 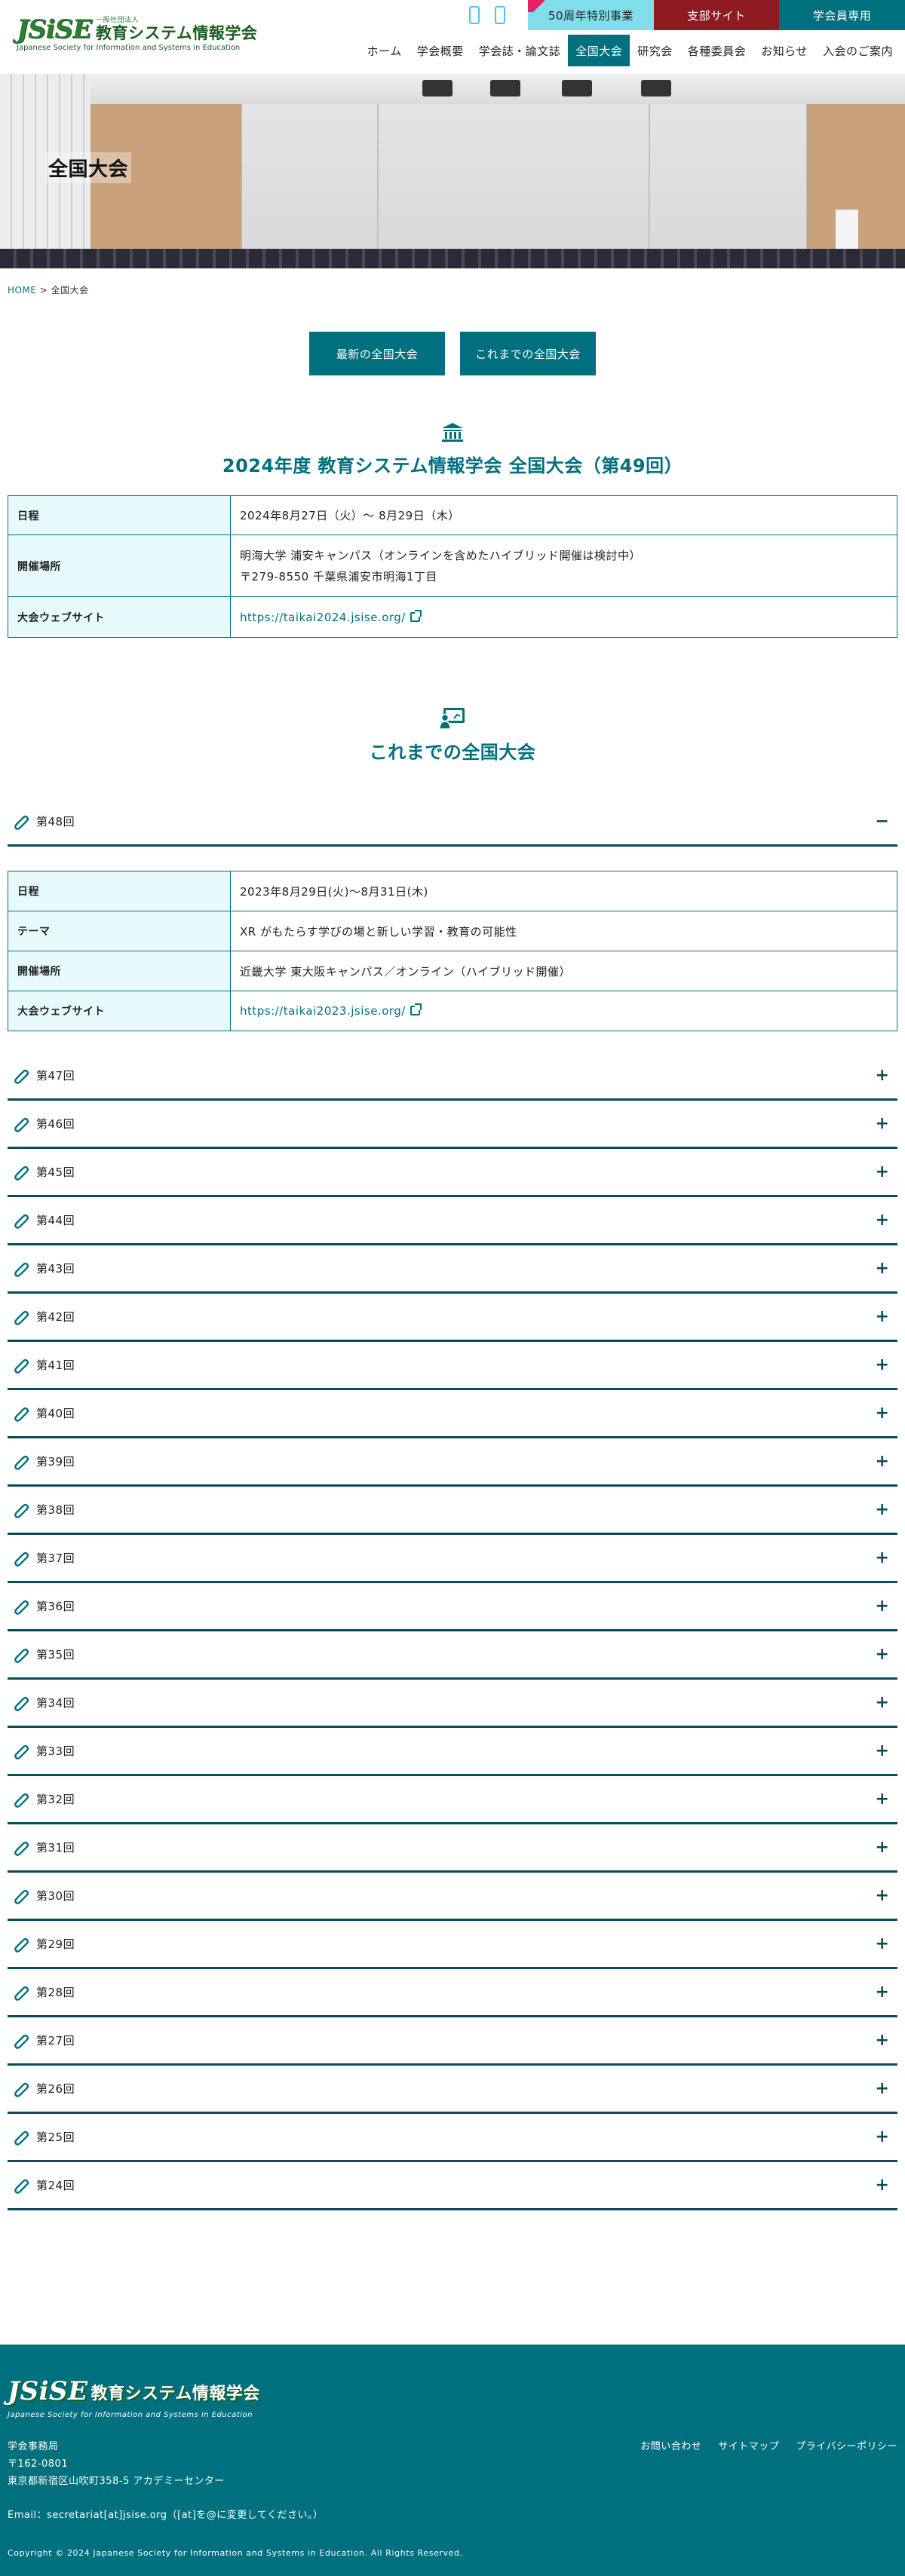 What do you see at coordinates (655, 50) in the screenshot?
I see `nav-item-research: 研究会` at bounding box center [655, 50].